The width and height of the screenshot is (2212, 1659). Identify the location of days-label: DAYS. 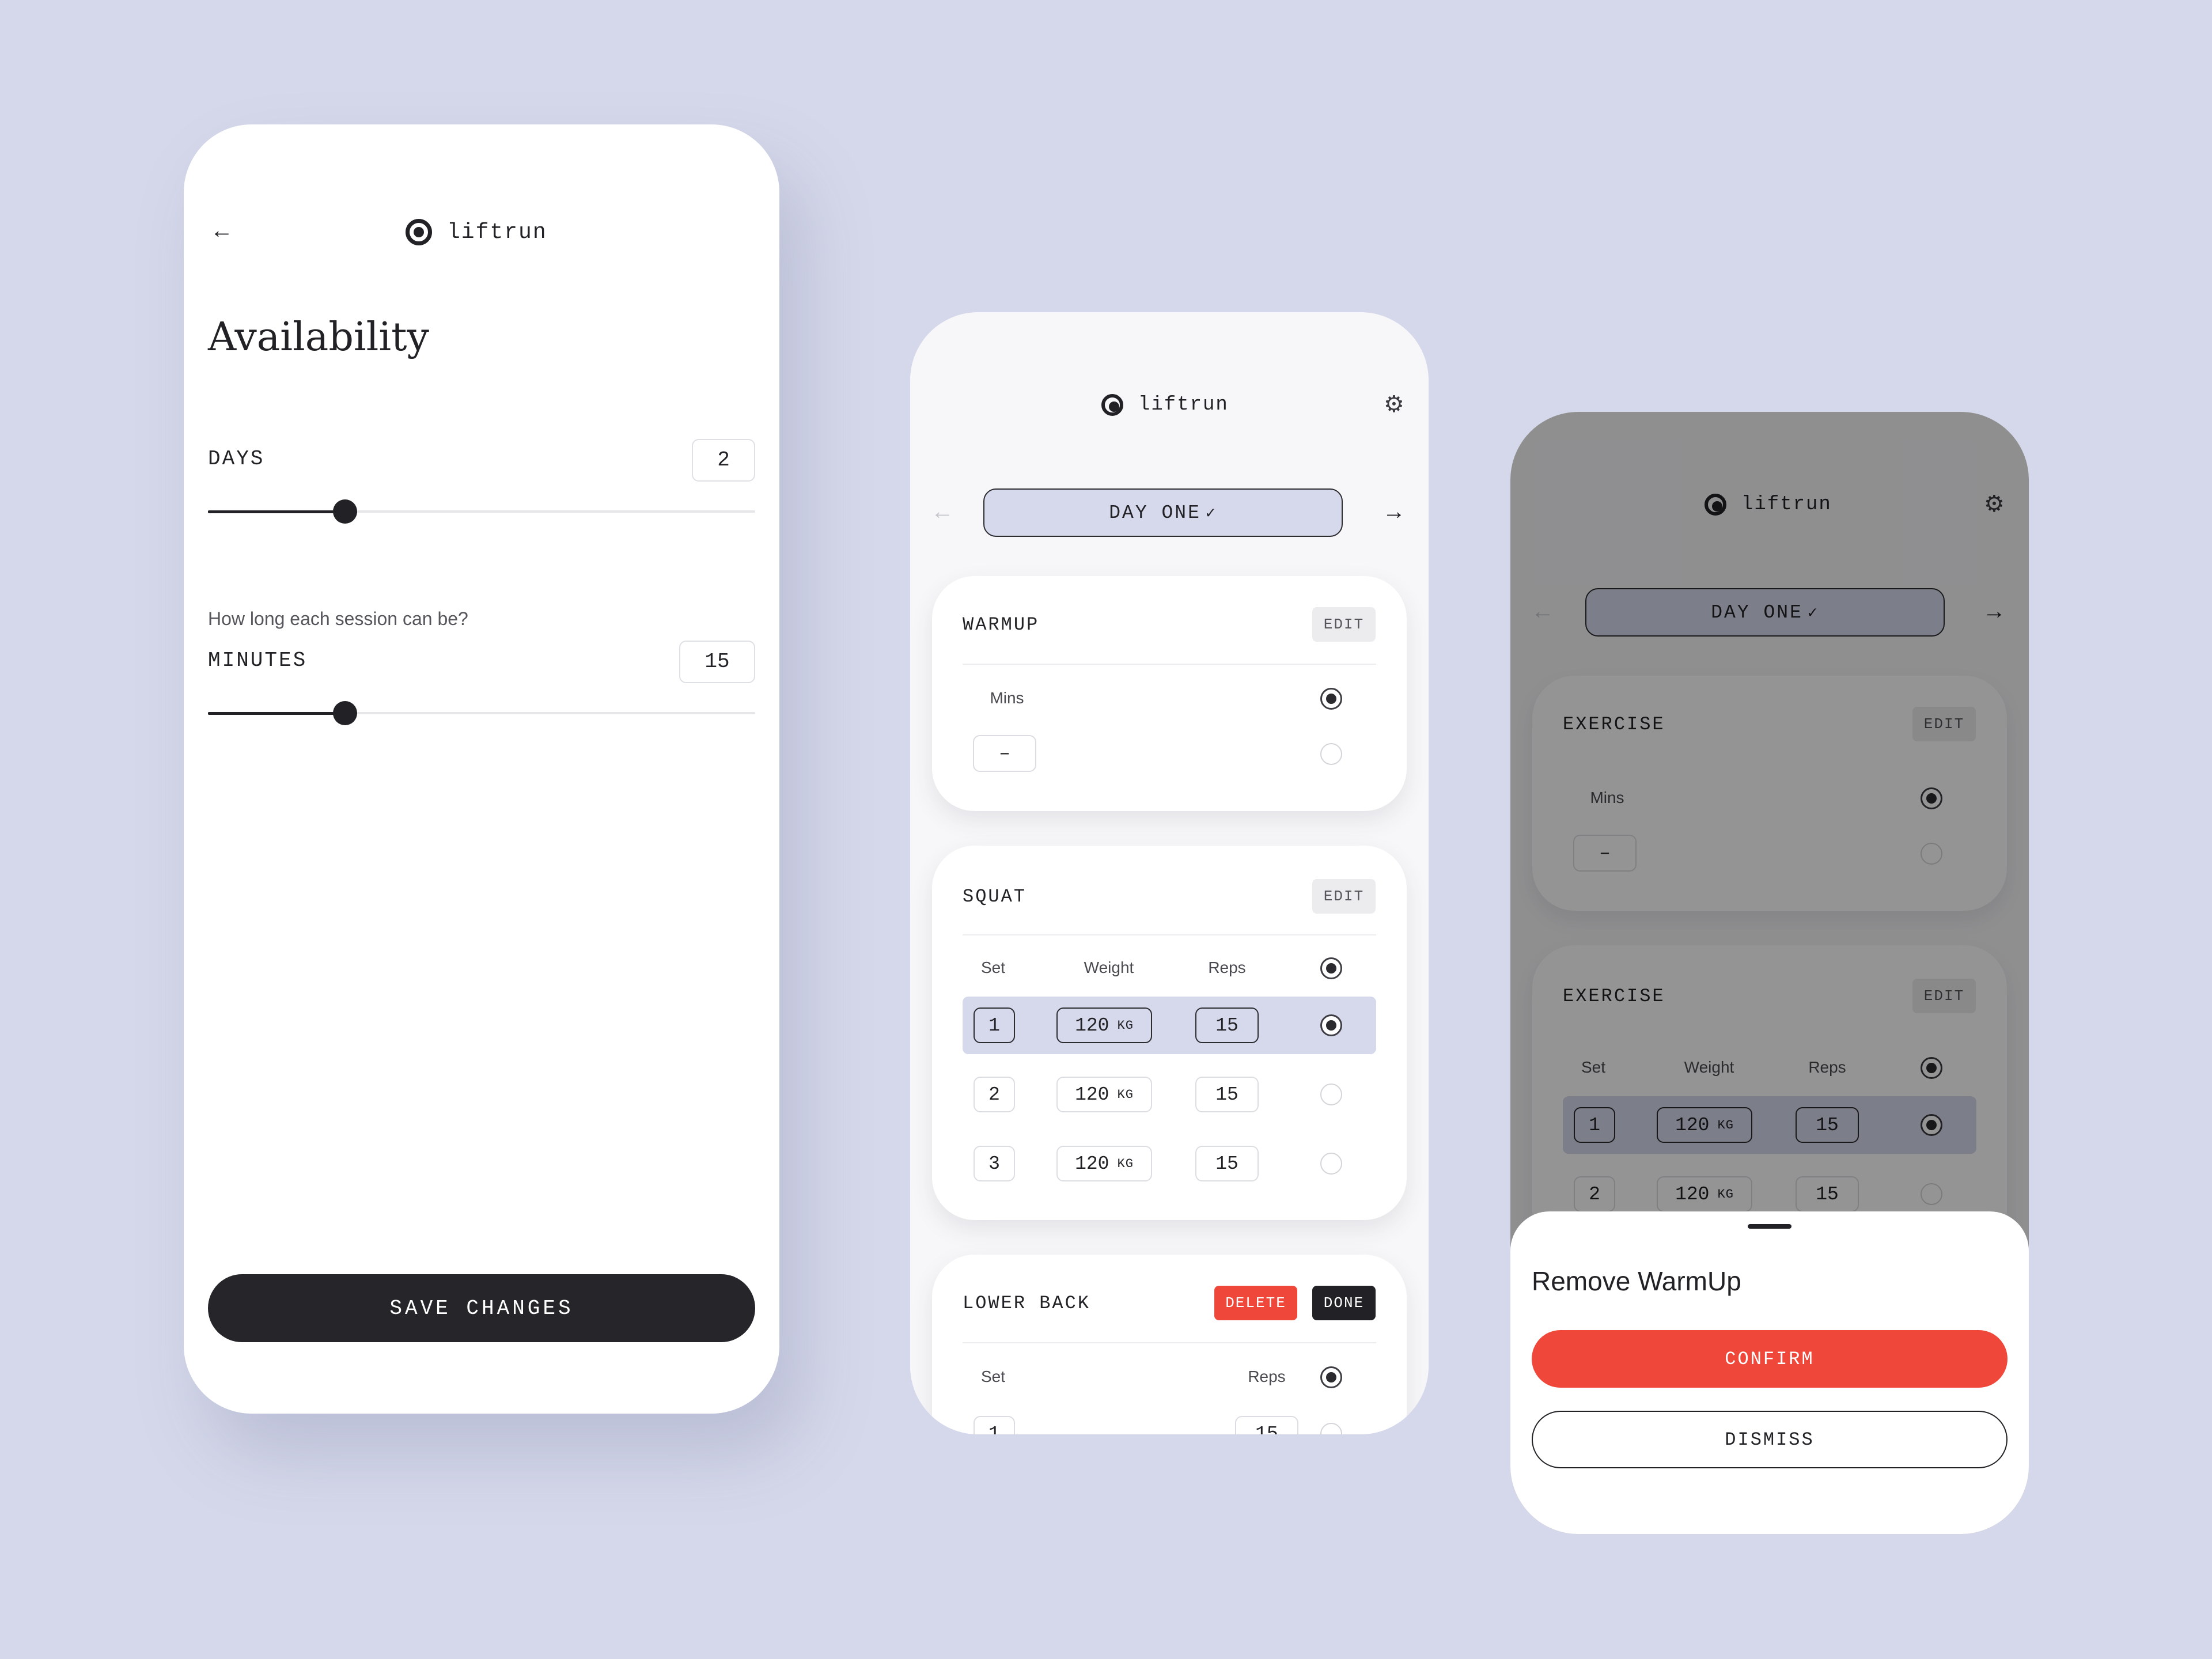
(236, 459).